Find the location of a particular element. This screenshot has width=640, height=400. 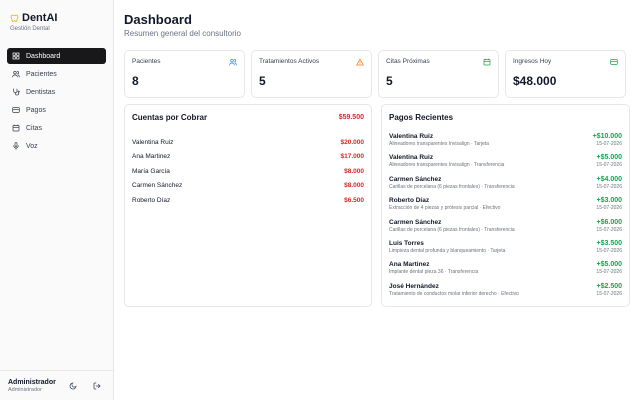

sidebar-item-citas: Citas is located at coordinates (56, 128).